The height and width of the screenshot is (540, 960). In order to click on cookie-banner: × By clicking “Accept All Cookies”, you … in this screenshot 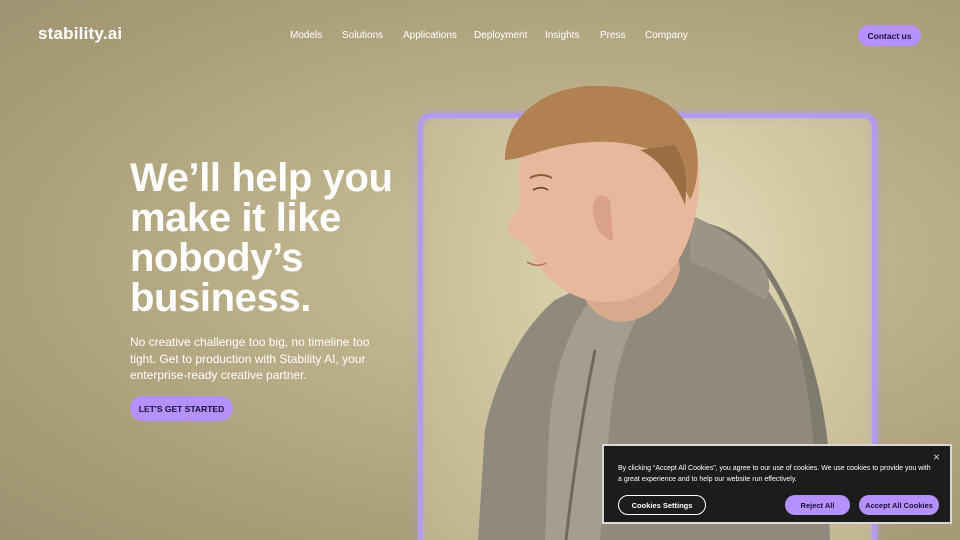, I will do `click(777, 484)`.